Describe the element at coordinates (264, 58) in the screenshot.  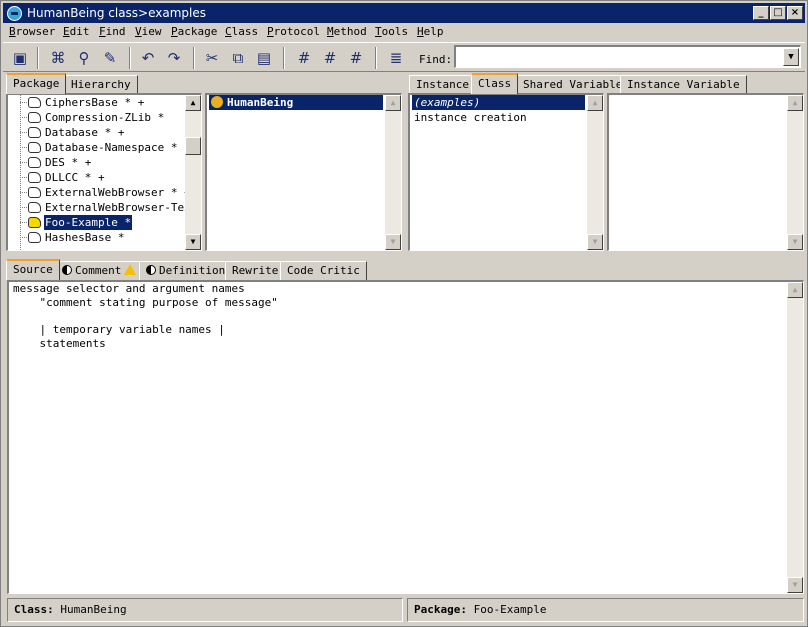
I see `paste-icon: ▤` at that location.